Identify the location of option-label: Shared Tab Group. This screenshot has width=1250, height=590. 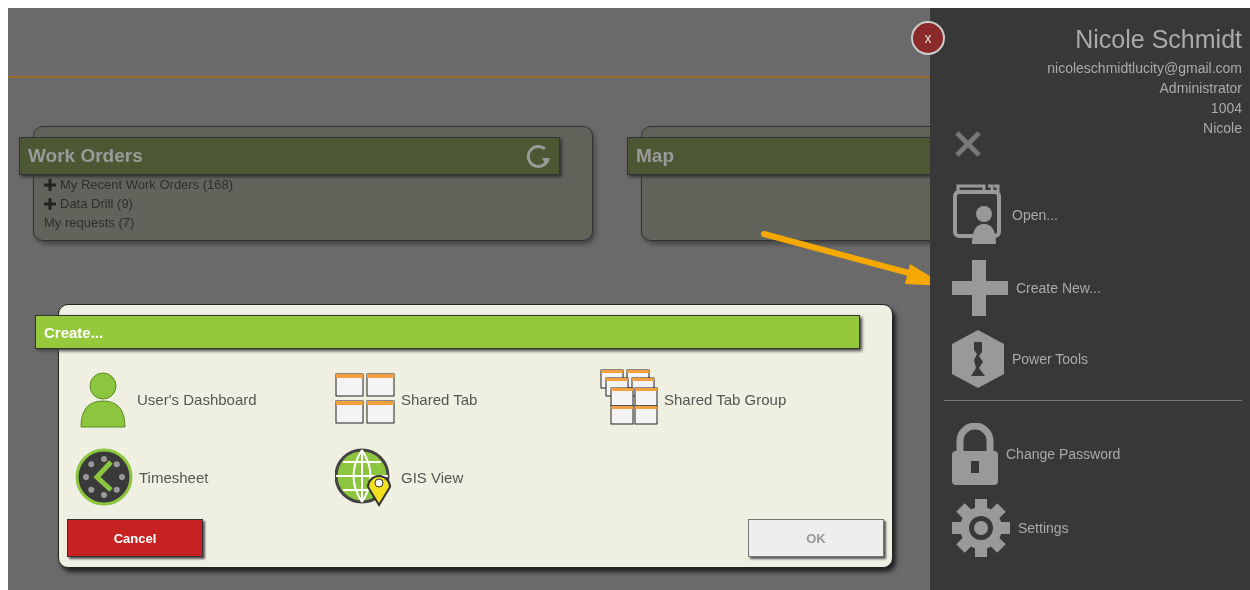
(725, 399).